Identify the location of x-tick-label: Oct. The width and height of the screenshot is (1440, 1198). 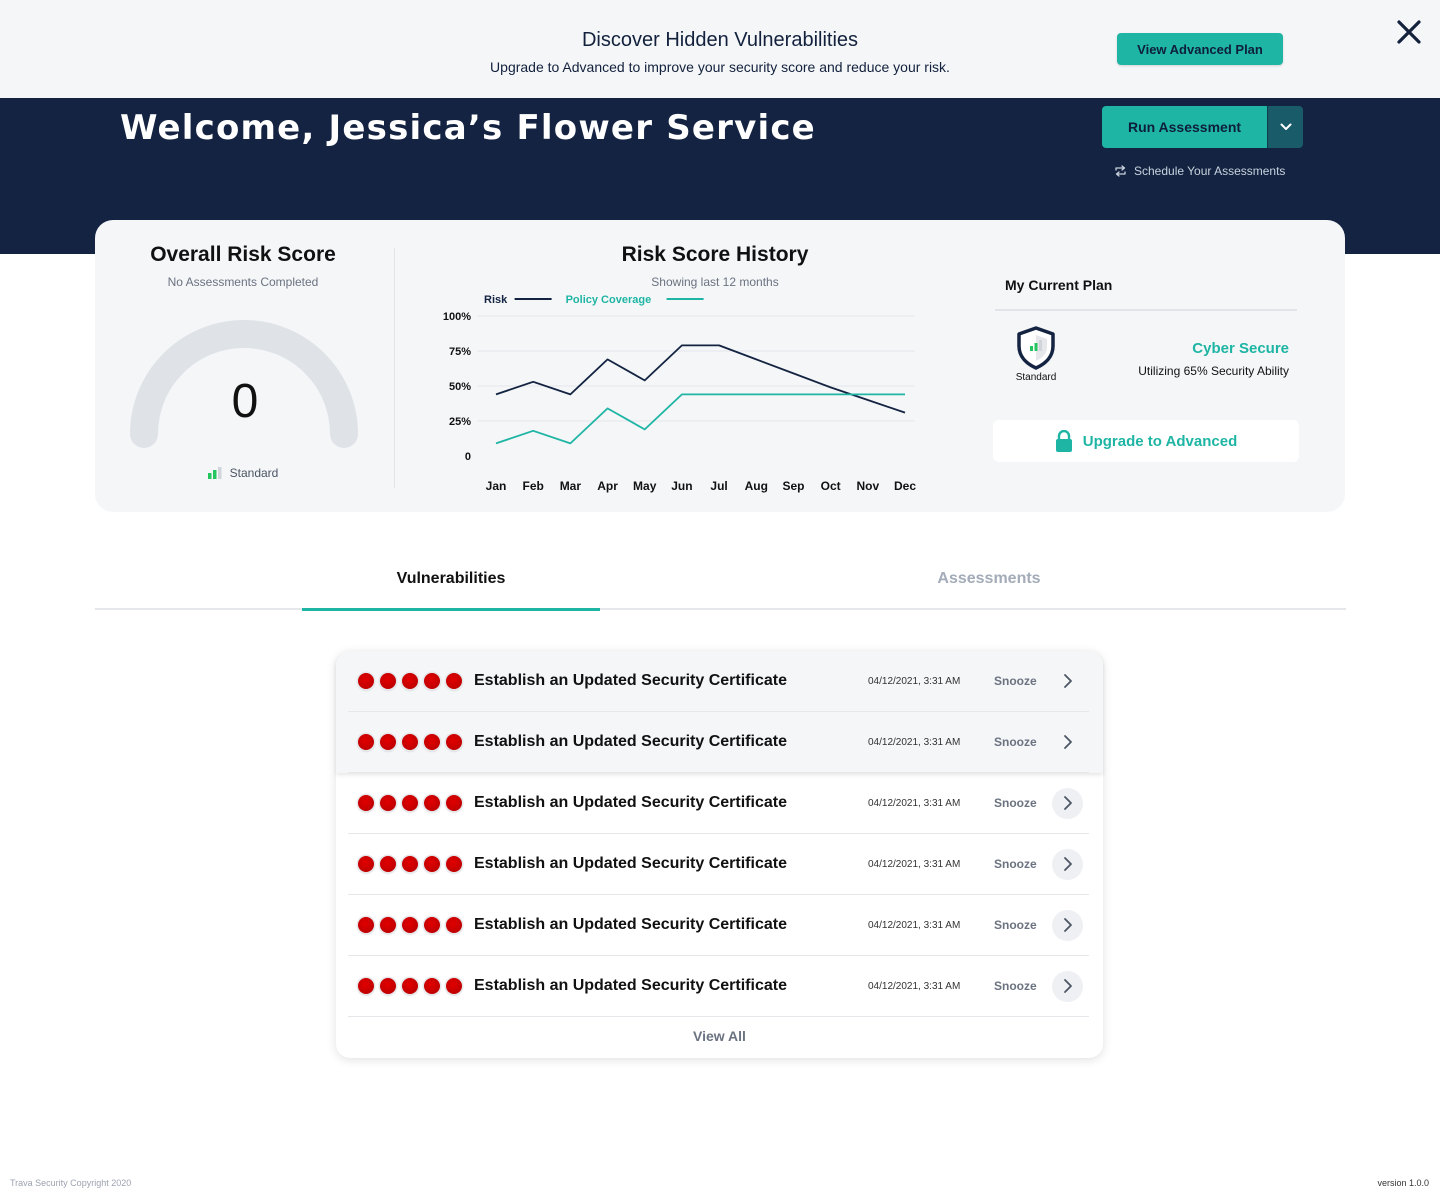
(831, 486).